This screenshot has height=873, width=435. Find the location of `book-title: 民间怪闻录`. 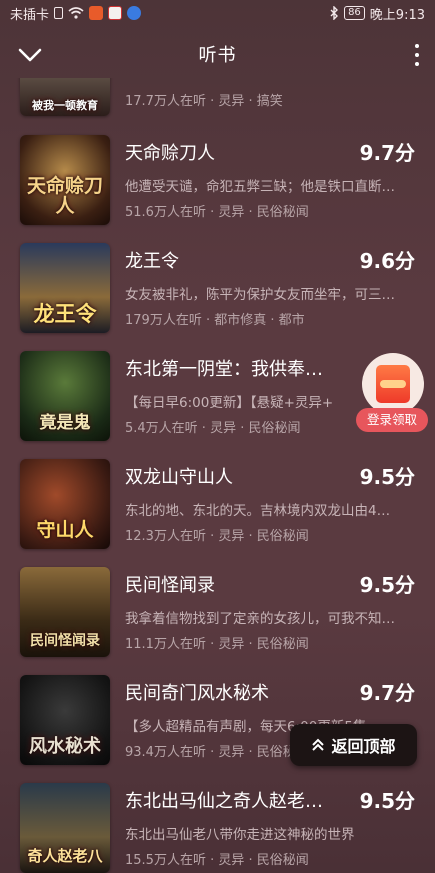

book-title: 民间怪闻录 is located at coordinates (170, 585).